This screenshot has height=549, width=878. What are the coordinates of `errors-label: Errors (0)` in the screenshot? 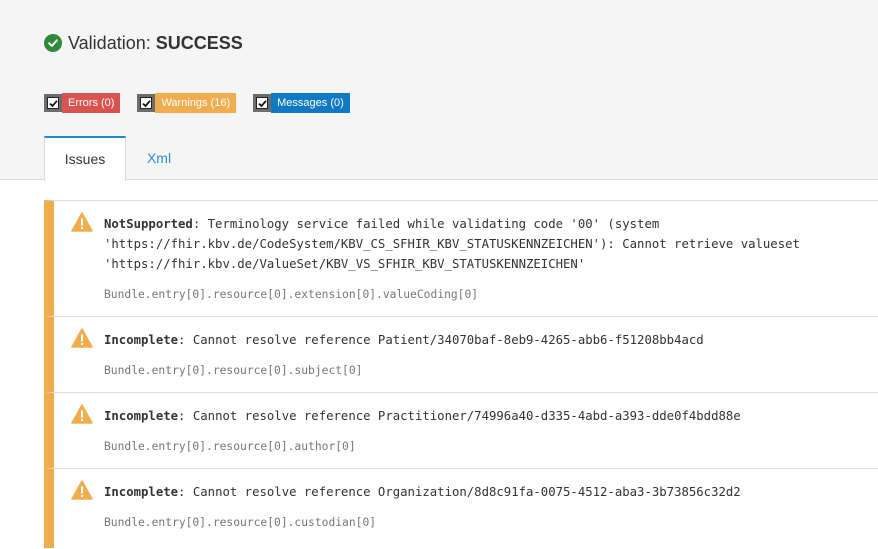 It's located at (91, 103).